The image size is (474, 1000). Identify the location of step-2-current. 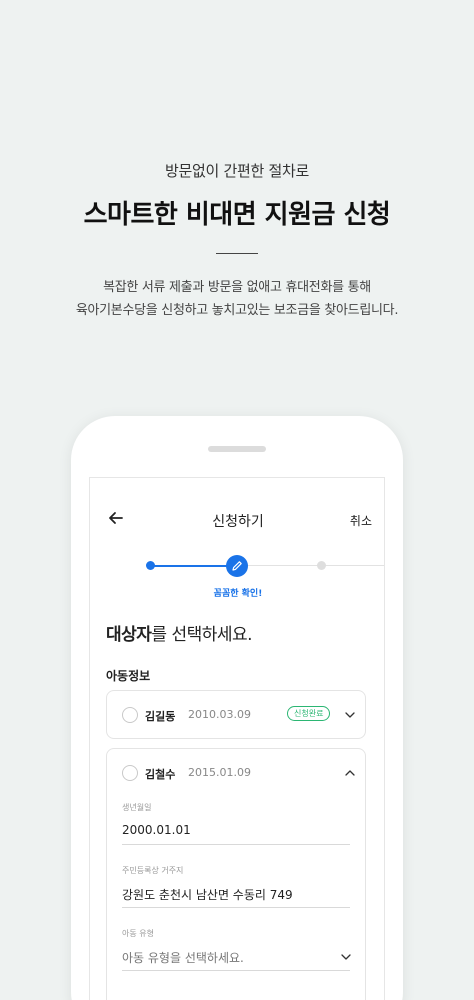
(237, 566).